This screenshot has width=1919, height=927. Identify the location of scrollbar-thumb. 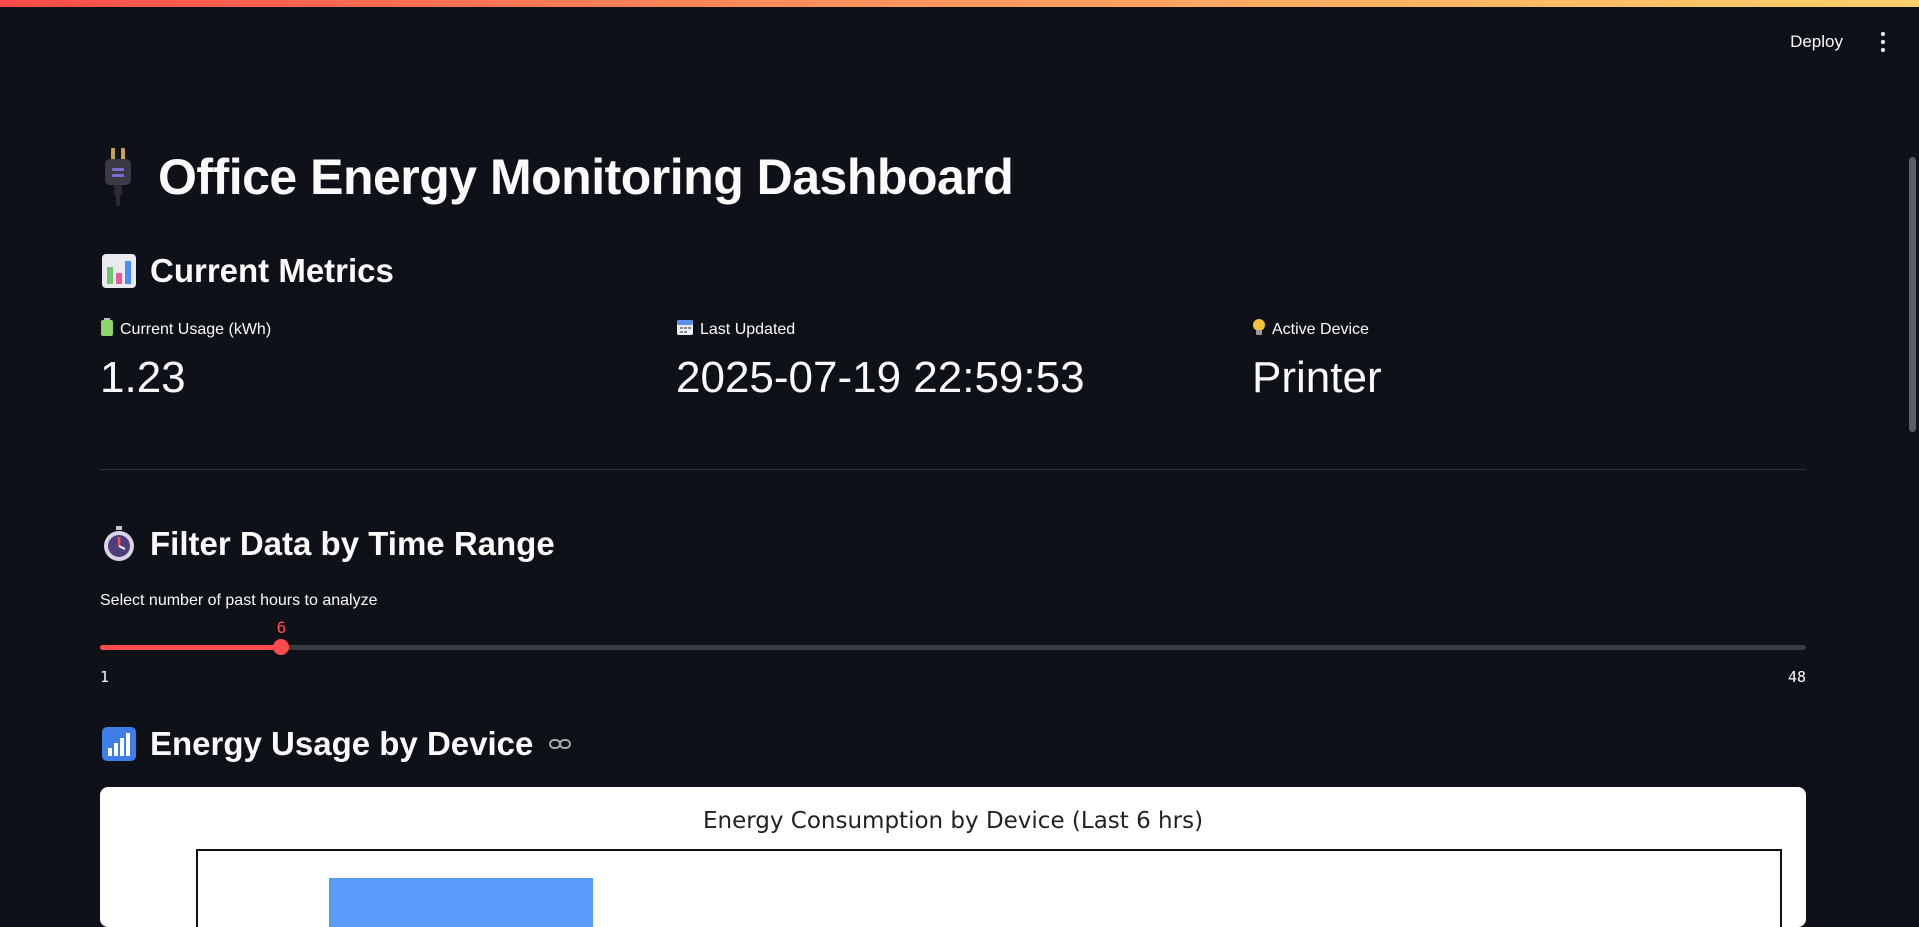
(1912, 294).